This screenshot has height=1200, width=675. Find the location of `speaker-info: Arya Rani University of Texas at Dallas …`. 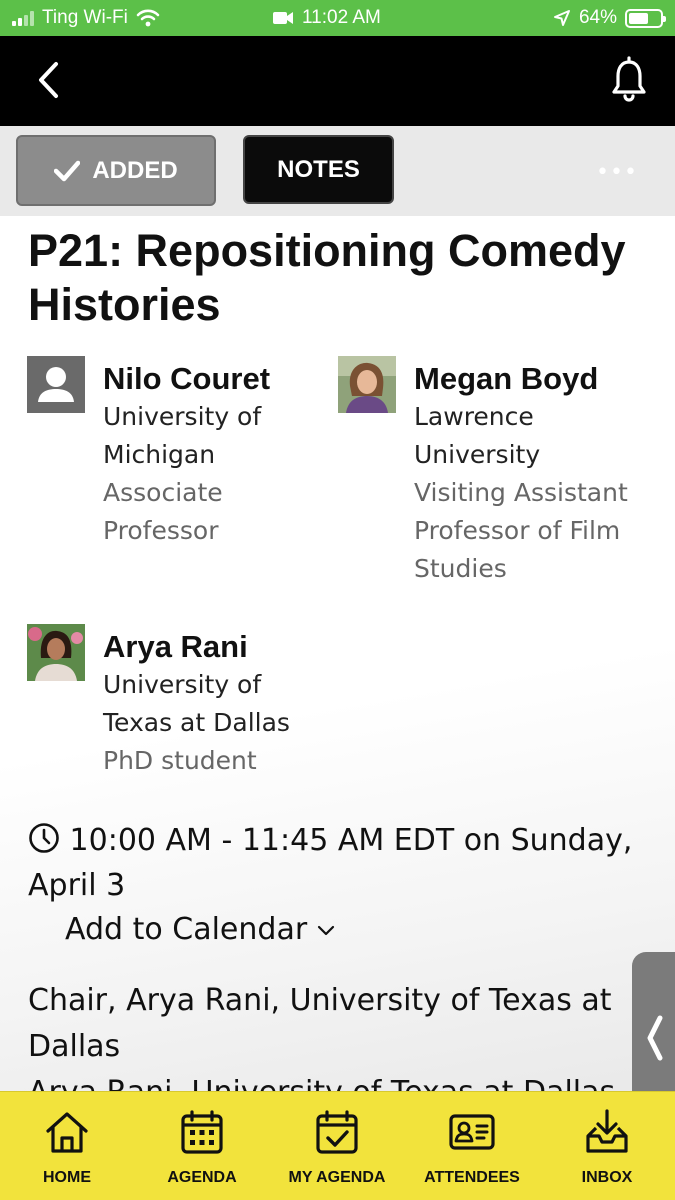

speaker-info: Arya Rani University of Texas at Dallas … is located at coordinates (218, 704).